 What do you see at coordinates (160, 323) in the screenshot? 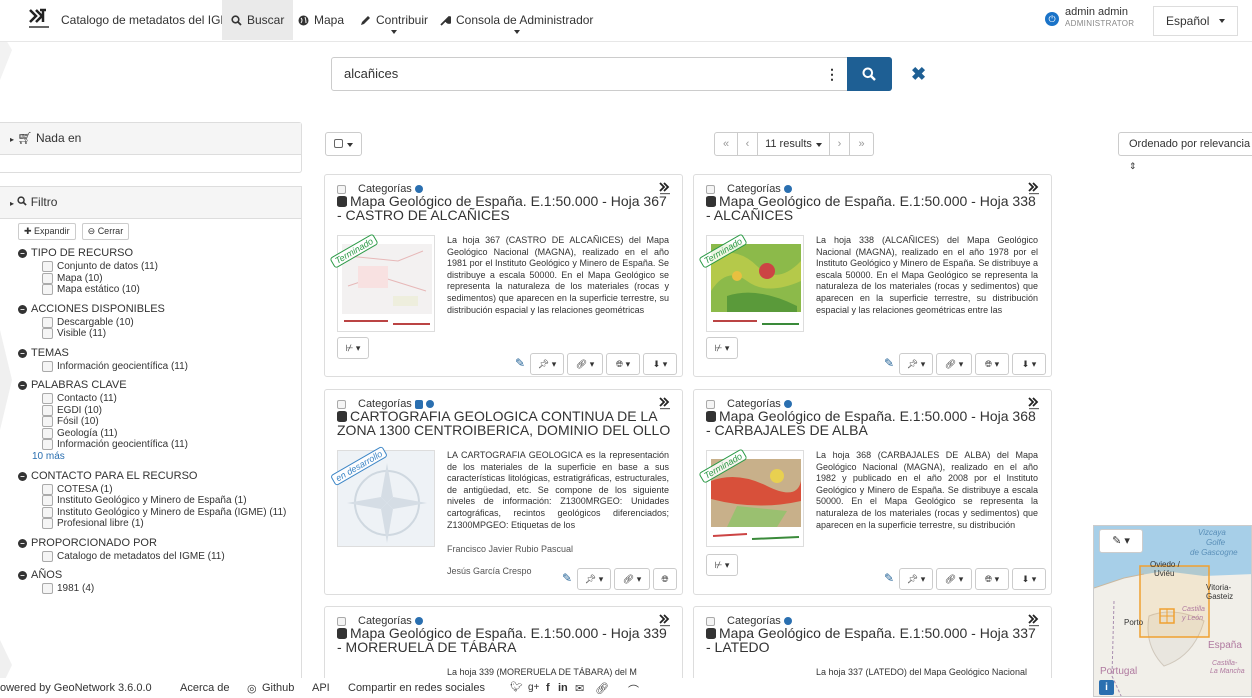
I see `facet-item: Descargable (10)` at bounding box center [160, 323].